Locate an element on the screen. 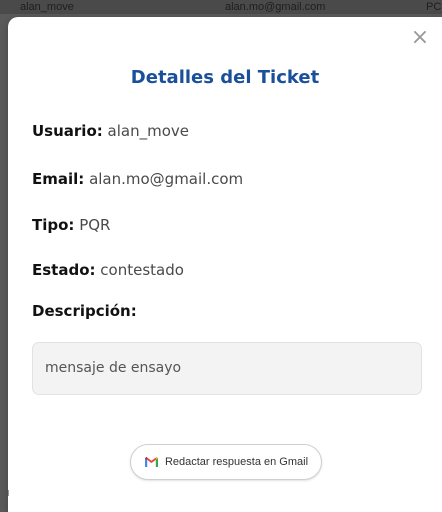  background-table-row: alan_move alan.mo@gmail.com PC is located at coordinates (221, 7).